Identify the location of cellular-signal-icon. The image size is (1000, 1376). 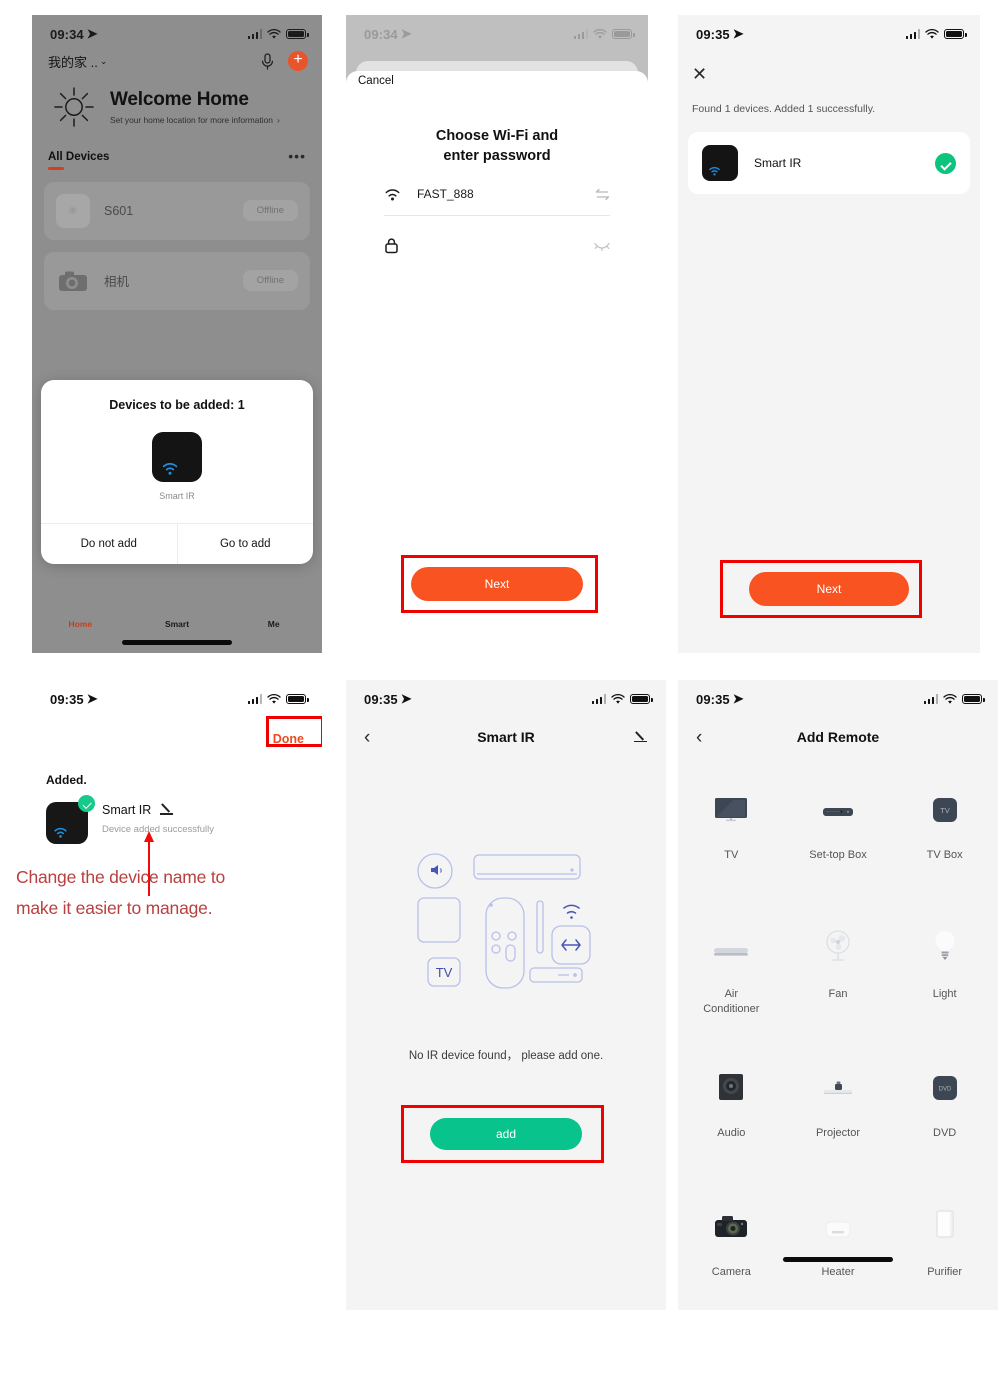
(254, 34).